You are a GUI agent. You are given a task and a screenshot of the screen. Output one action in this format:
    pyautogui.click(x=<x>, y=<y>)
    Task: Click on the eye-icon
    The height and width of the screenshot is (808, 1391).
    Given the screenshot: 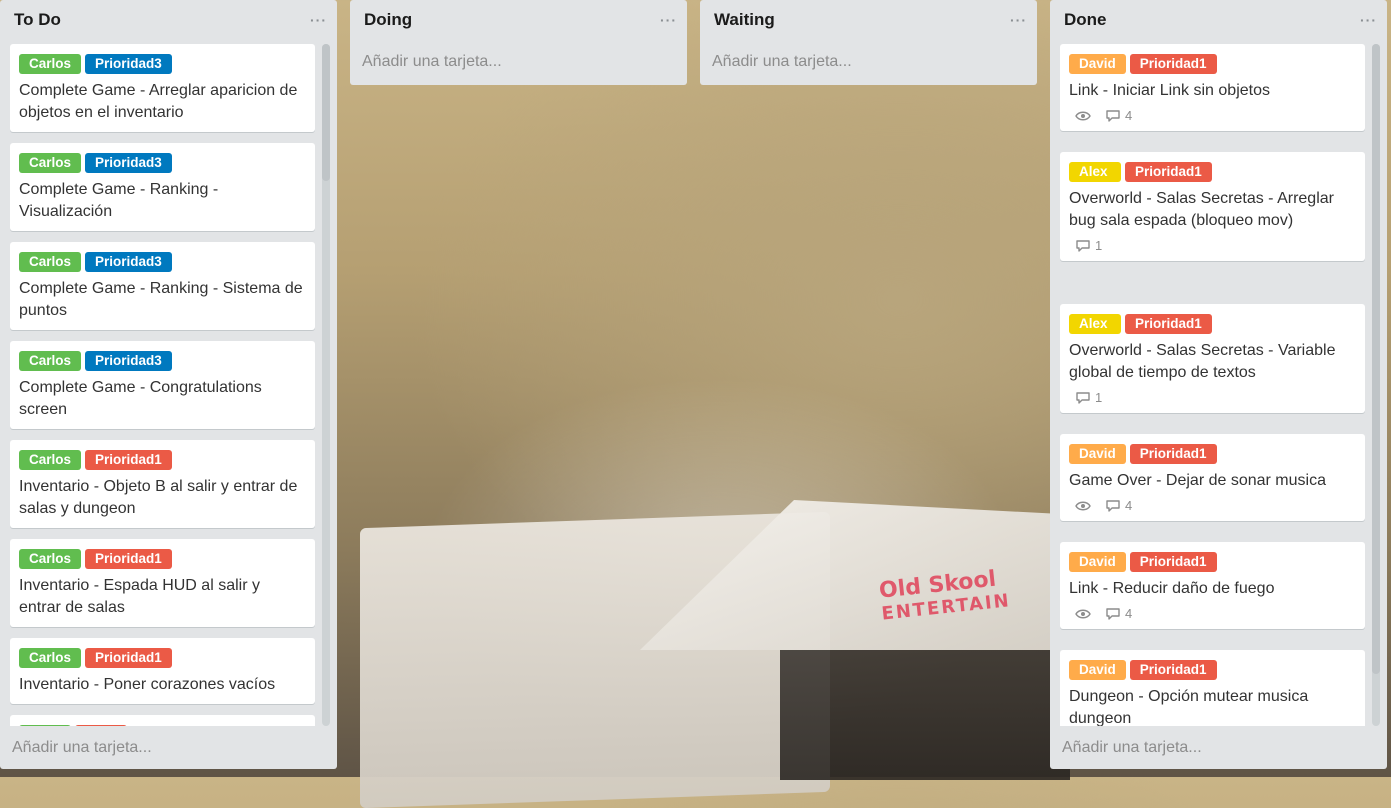 What is the action you would take?
    pyautogui.click(x=1083, y=116)
    